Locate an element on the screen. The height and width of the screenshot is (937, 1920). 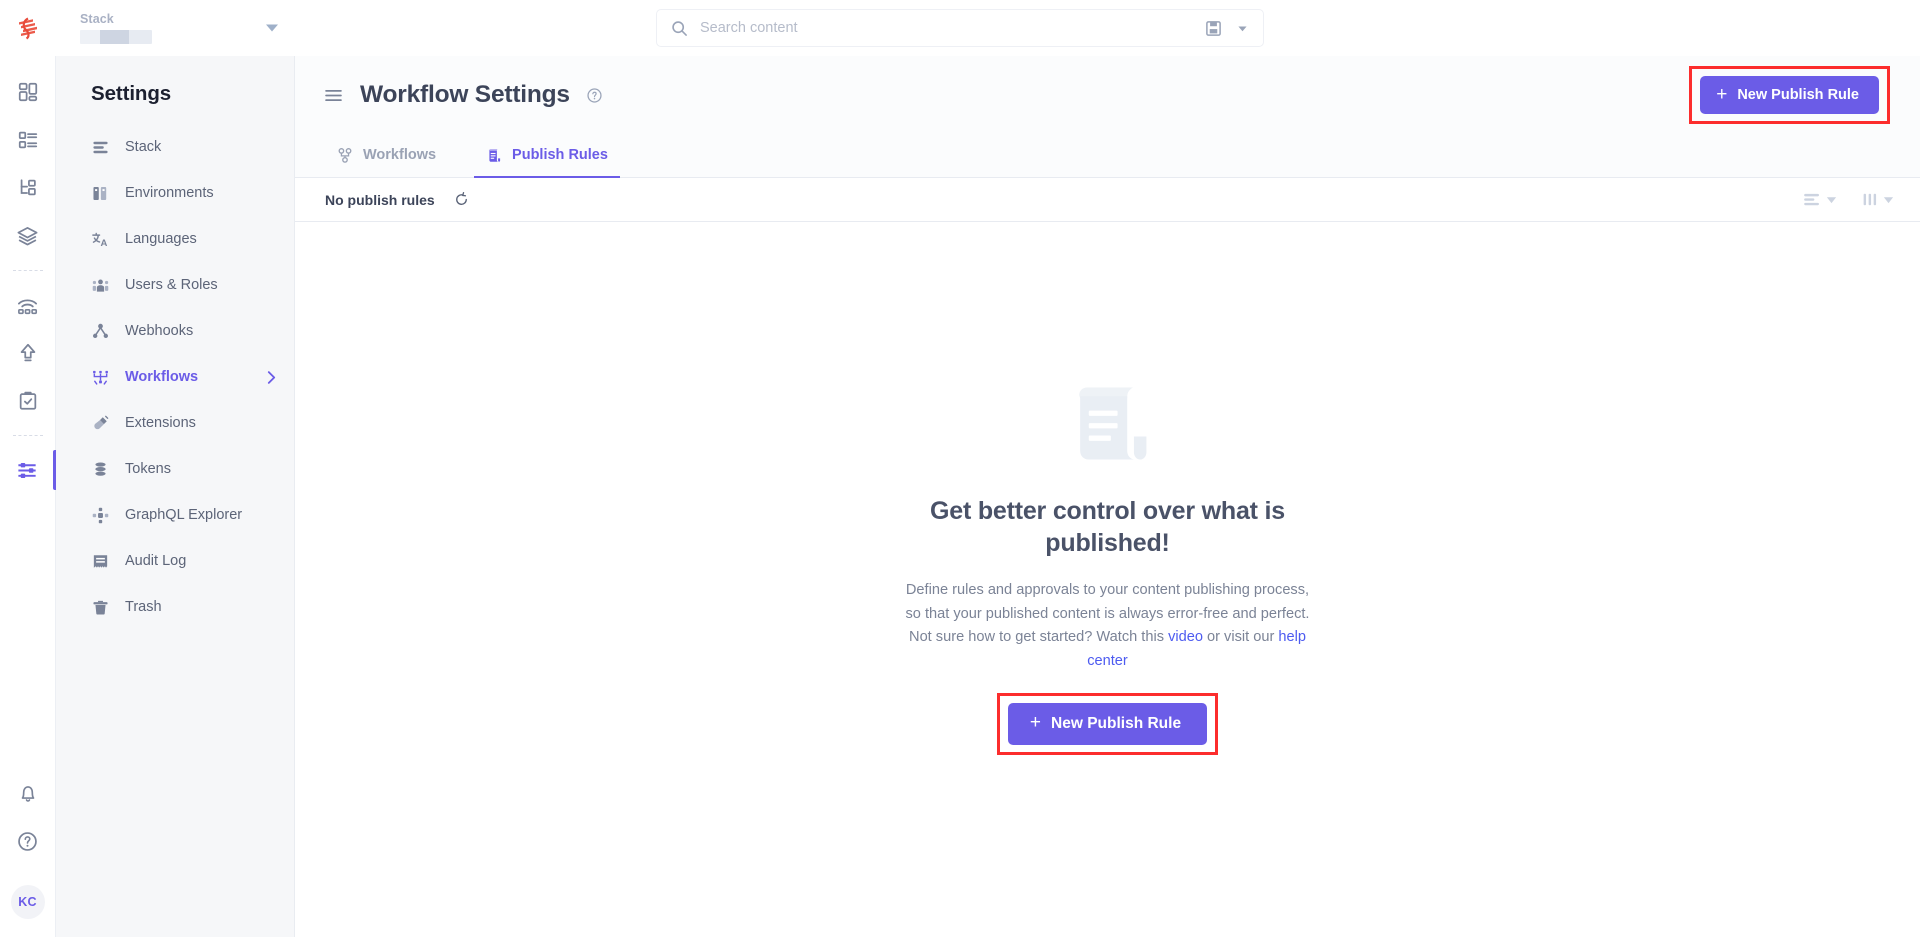
sidebar-item-trash: Trash is located at coordinates (175, 607).